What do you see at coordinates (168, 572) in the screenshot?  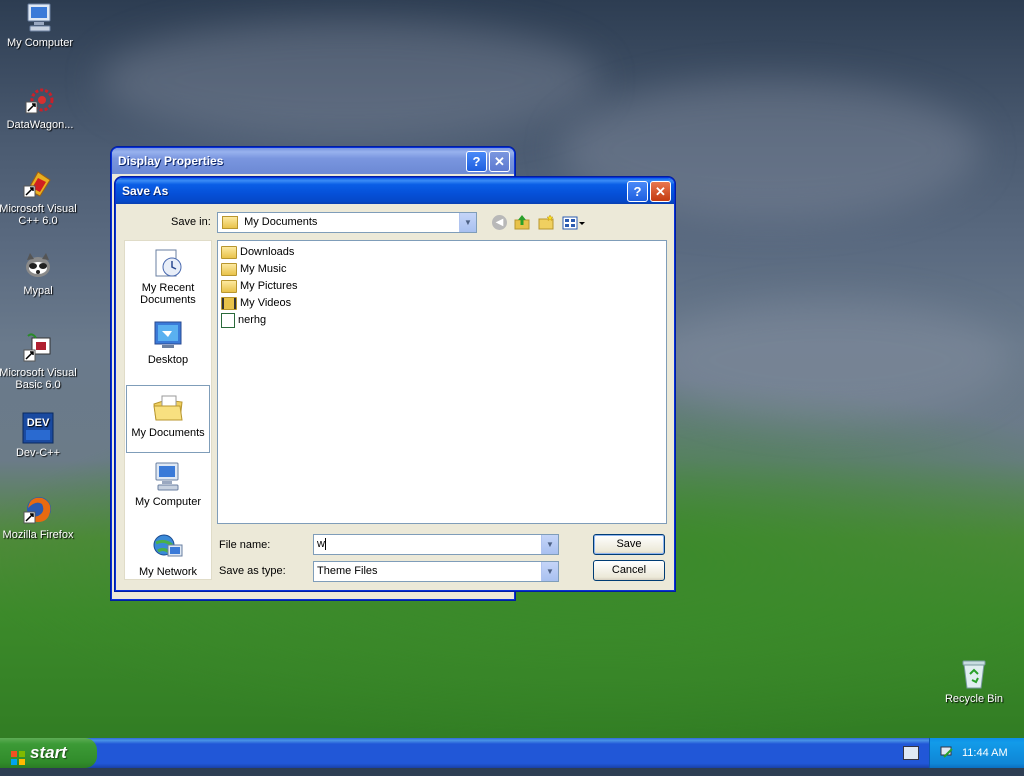 I see `place-label: My Network` at bounding box center [168, 572].